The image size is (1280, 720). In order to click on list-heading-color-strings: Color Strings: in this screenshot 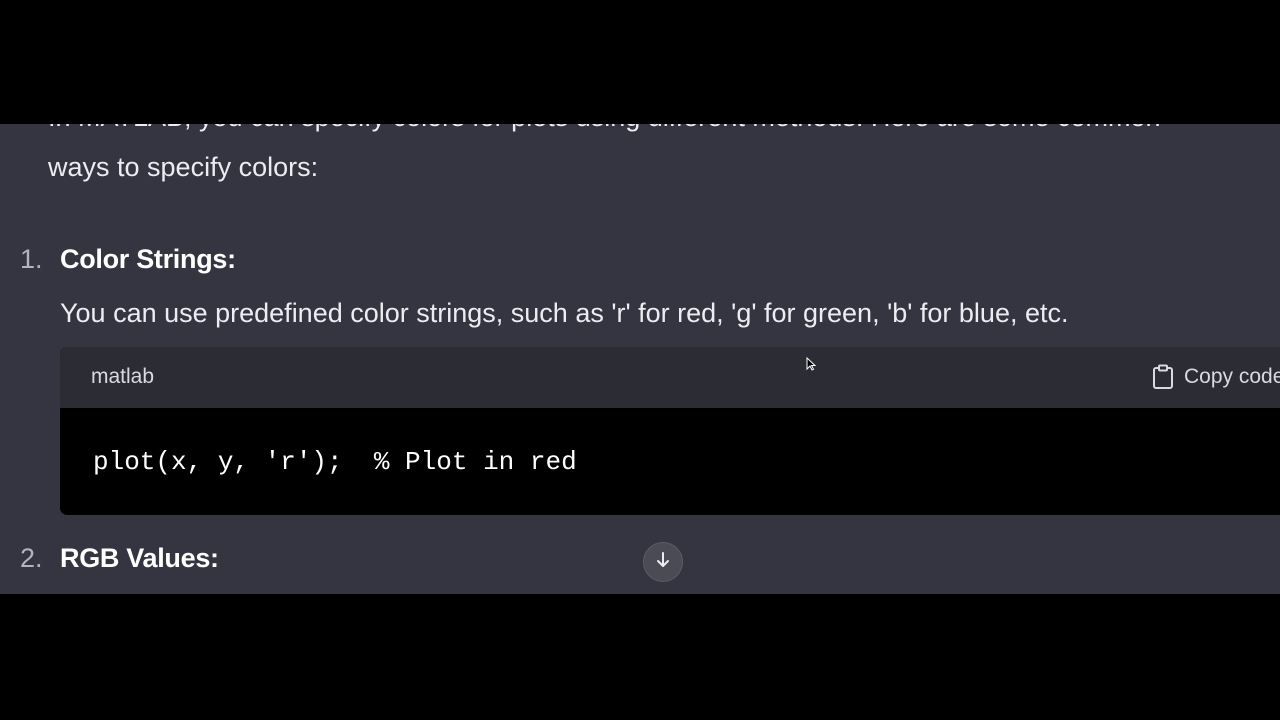, I will do `click(148, 259)`.